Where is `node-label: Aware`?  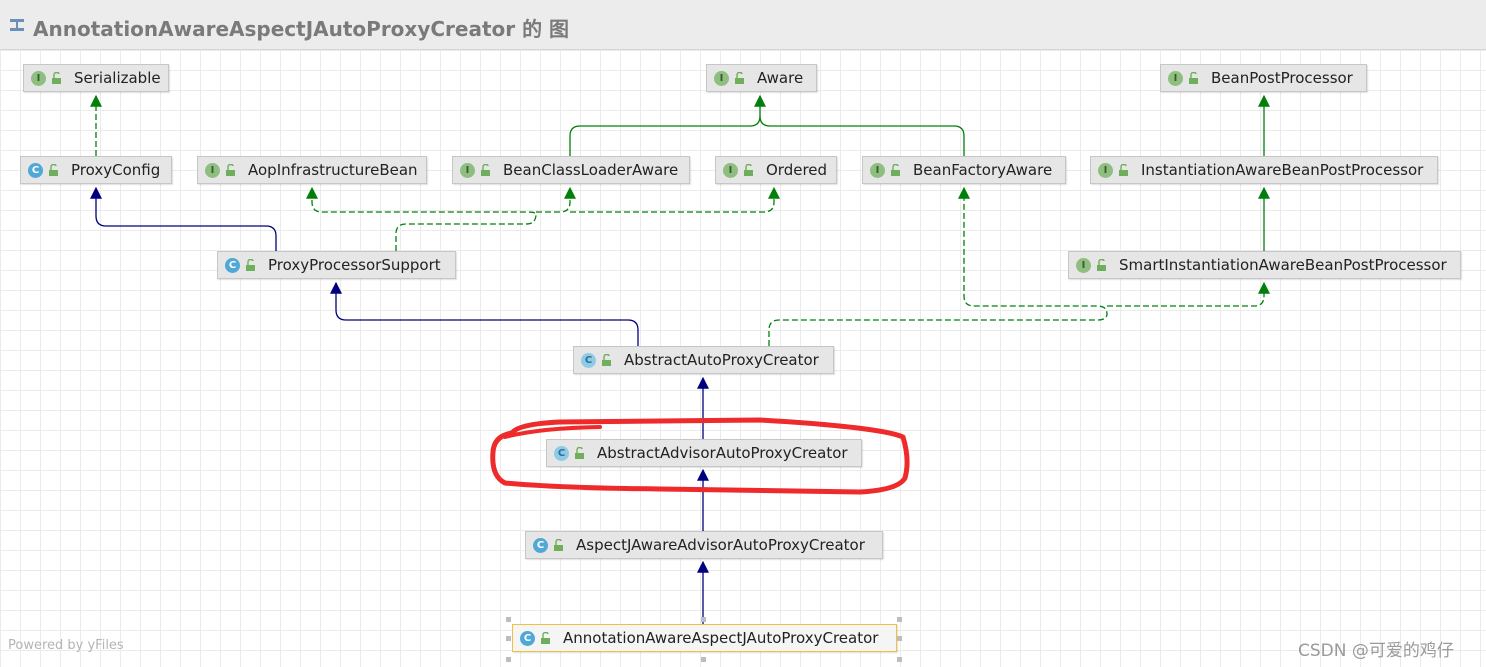
node-label: Aware is located at coordinates (780, 78).